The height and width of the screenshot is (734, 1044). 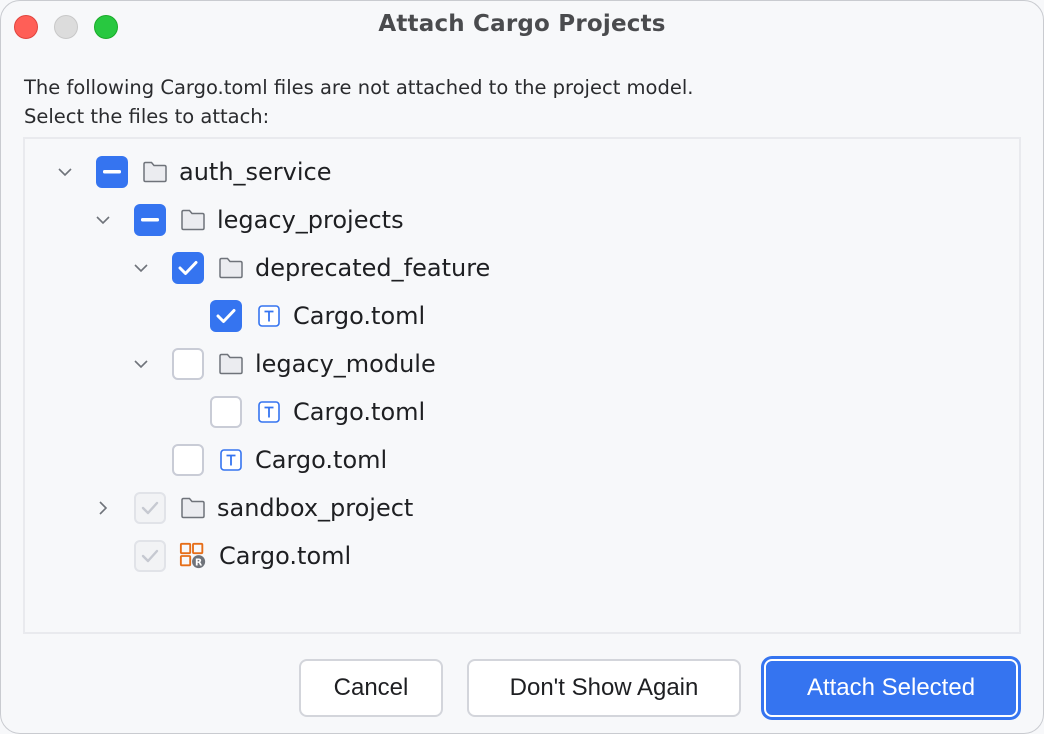 I want to click on tree-item-label: legacy_projects, so click(x=310, y=220).